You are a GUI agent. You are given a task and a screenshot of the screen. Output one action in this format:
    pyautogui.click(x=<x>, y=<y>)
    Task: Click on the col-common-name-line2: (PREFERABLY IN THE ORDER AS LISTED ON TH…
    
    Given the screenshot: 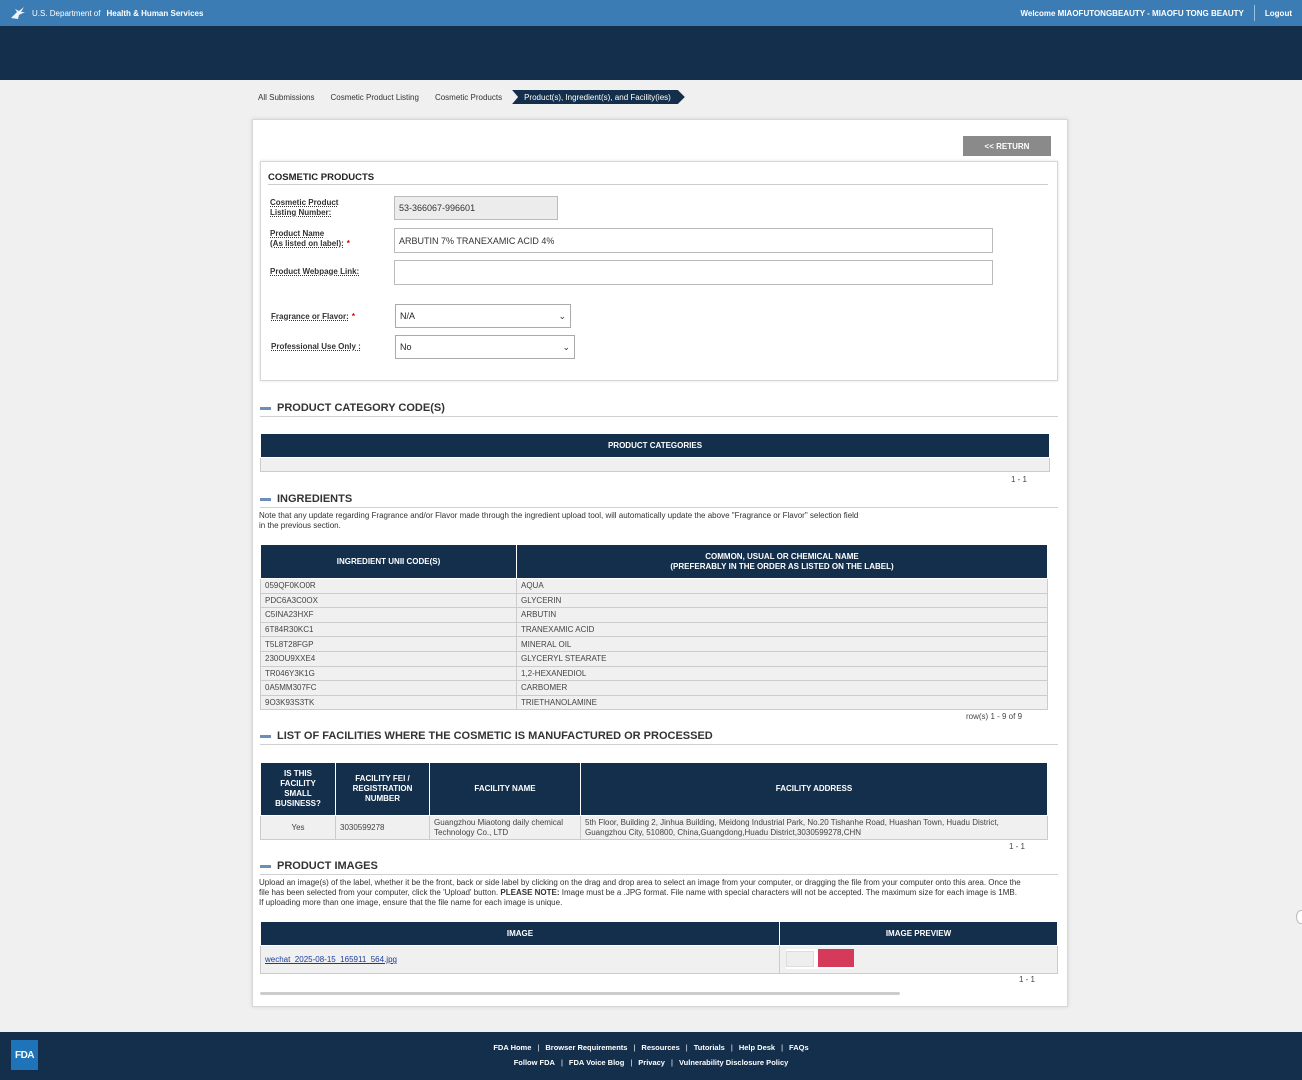 What is the action you would take?
    pyautogui.click(x=782, y=566)
    